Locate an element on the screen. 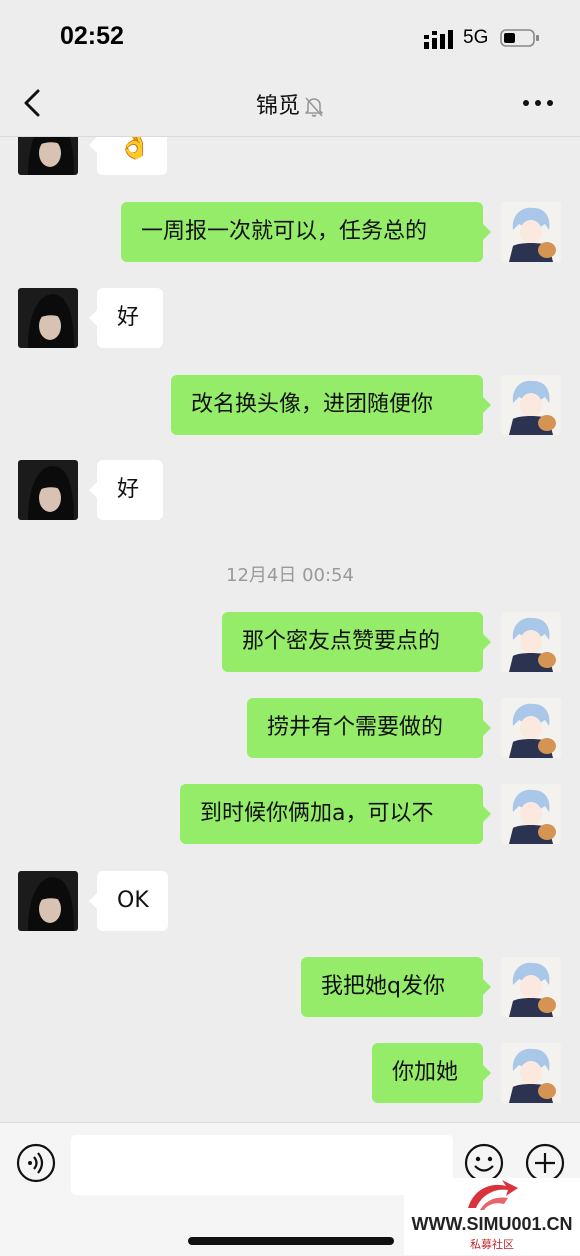 Image resolution: width=580 pixels, height=1256 pixels. watermark-subtext: 私募社区 is located at coordinates (492, 1244).